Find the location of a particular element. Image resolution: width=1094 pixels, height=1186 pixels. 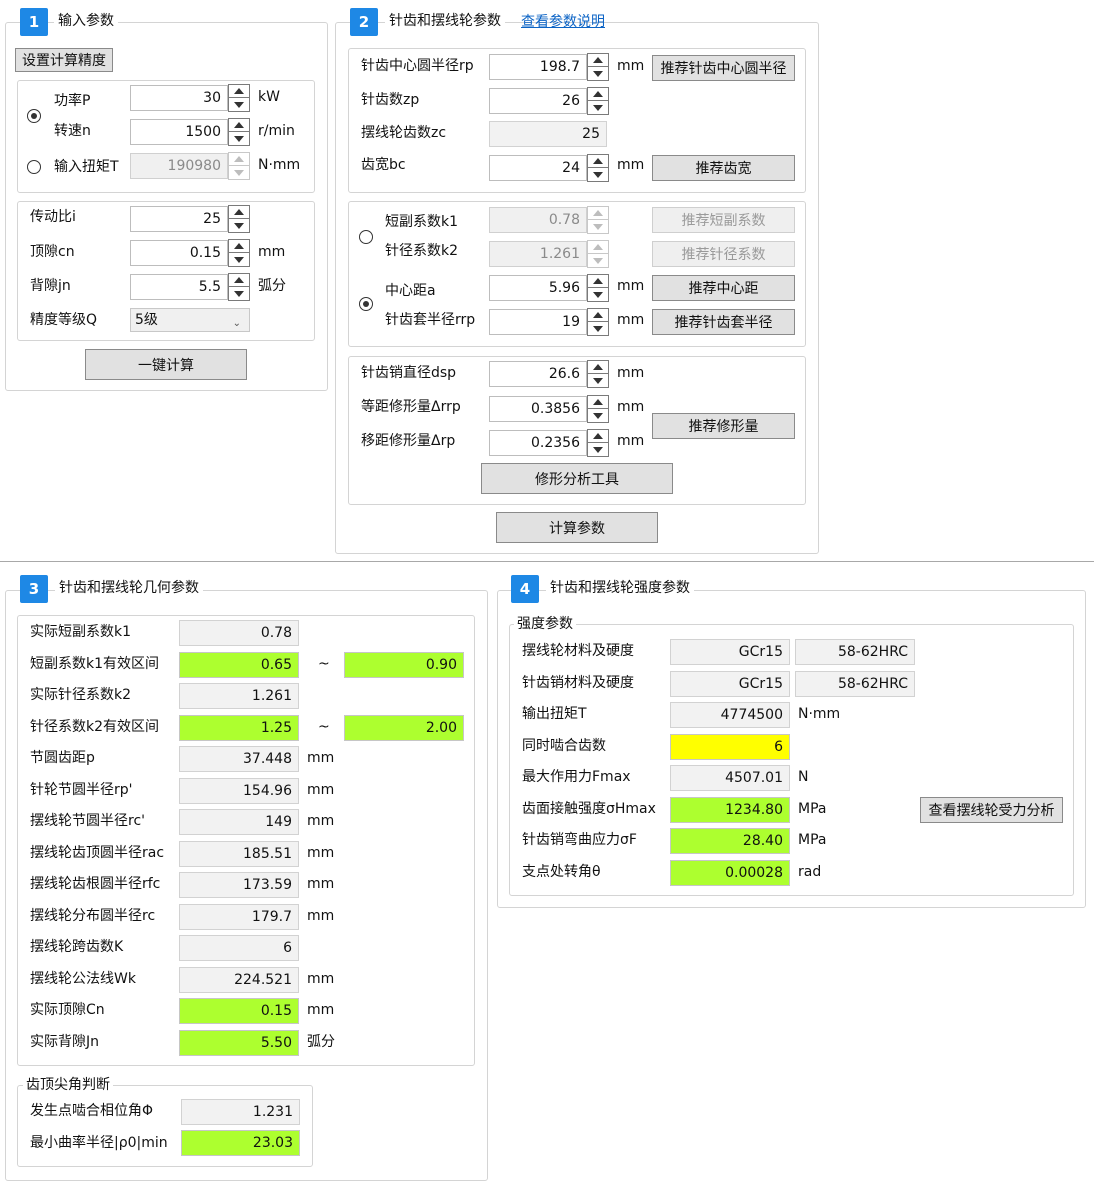

k2-input: 1.261 is located at coordinates (538, 254).